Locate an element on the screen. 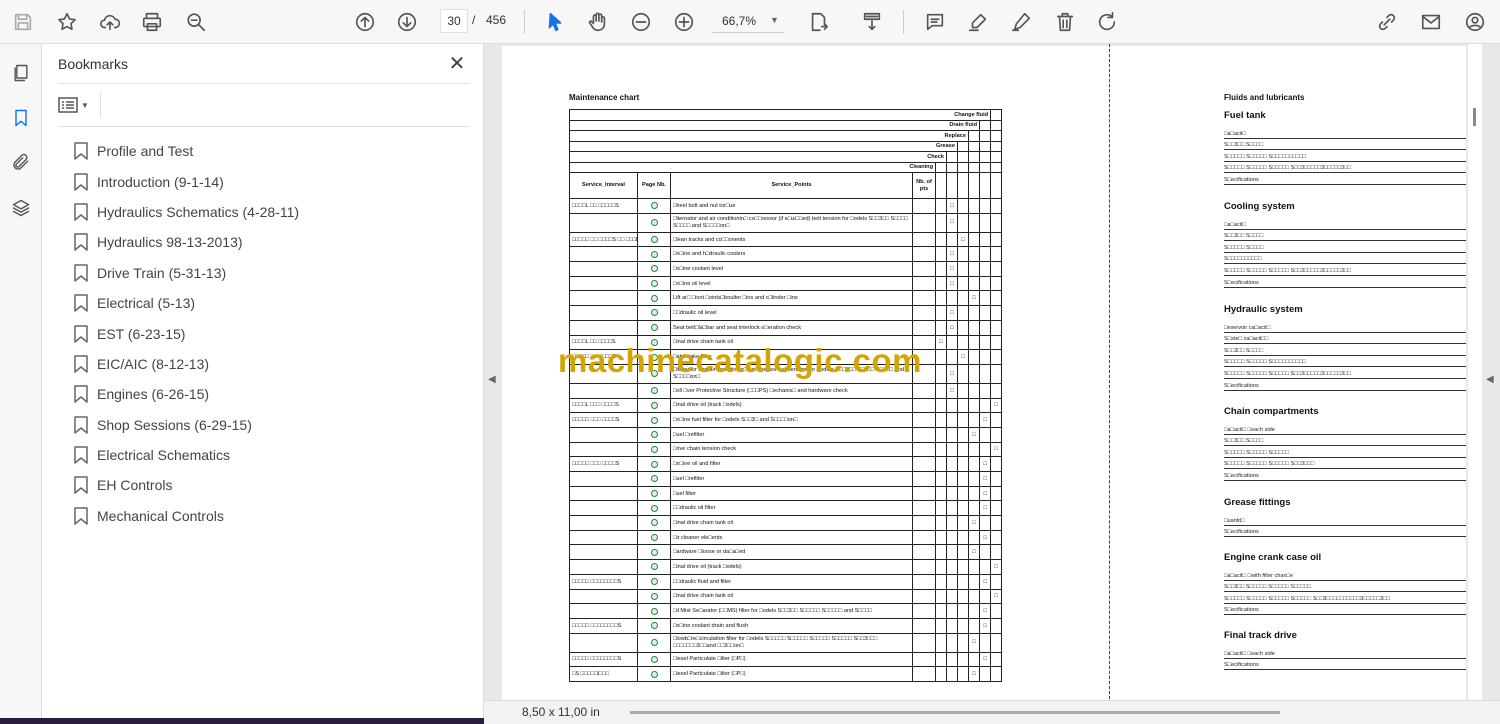  highlight-pen-icon is located at coordinates (978, 22).